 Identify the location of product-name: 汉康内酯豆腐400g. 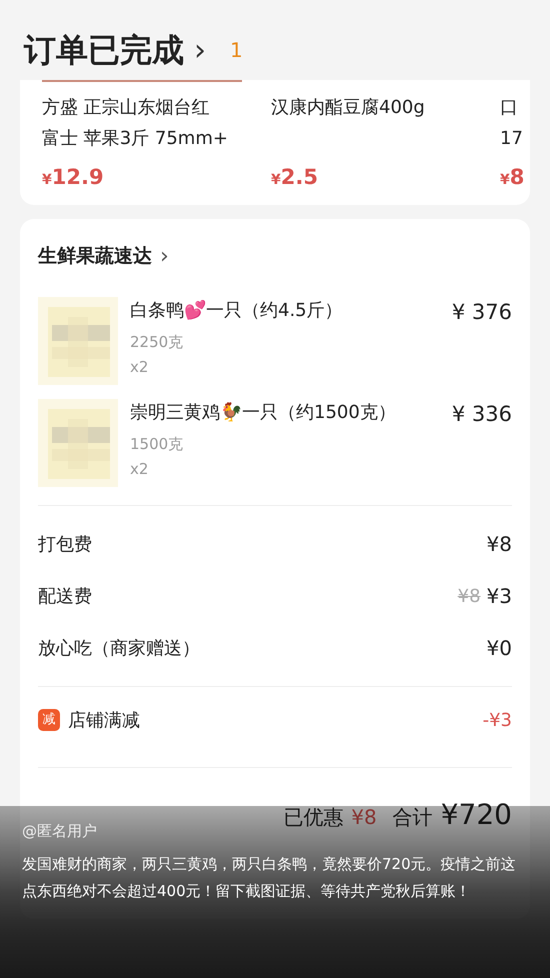
(348, 124).